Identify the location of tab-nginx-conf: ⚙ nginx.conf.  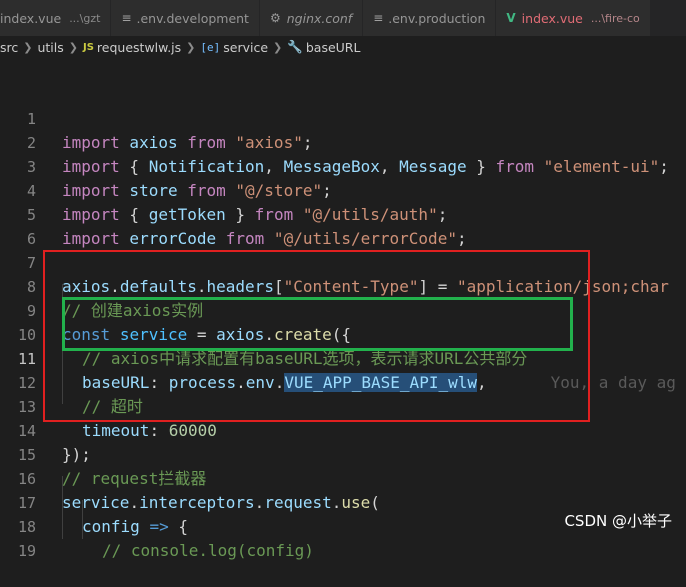
(311, 18).